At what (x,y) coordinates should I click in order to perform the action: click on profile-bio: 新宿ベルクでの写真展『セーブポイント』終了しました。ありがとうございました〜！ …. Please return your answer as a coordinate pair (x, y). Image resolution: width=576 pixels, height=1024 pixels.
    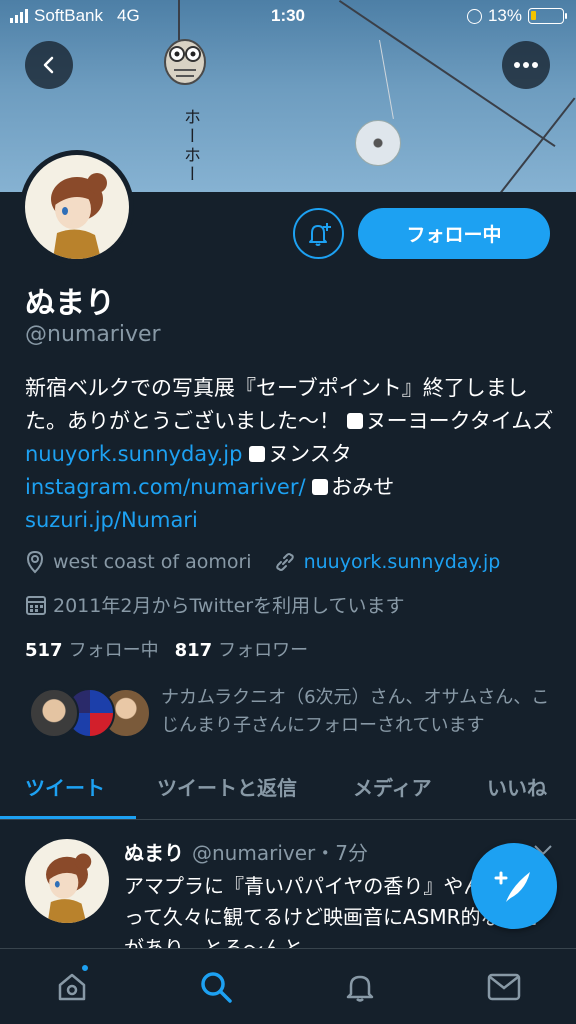
    Looking at the image, I should click on (290, 454).